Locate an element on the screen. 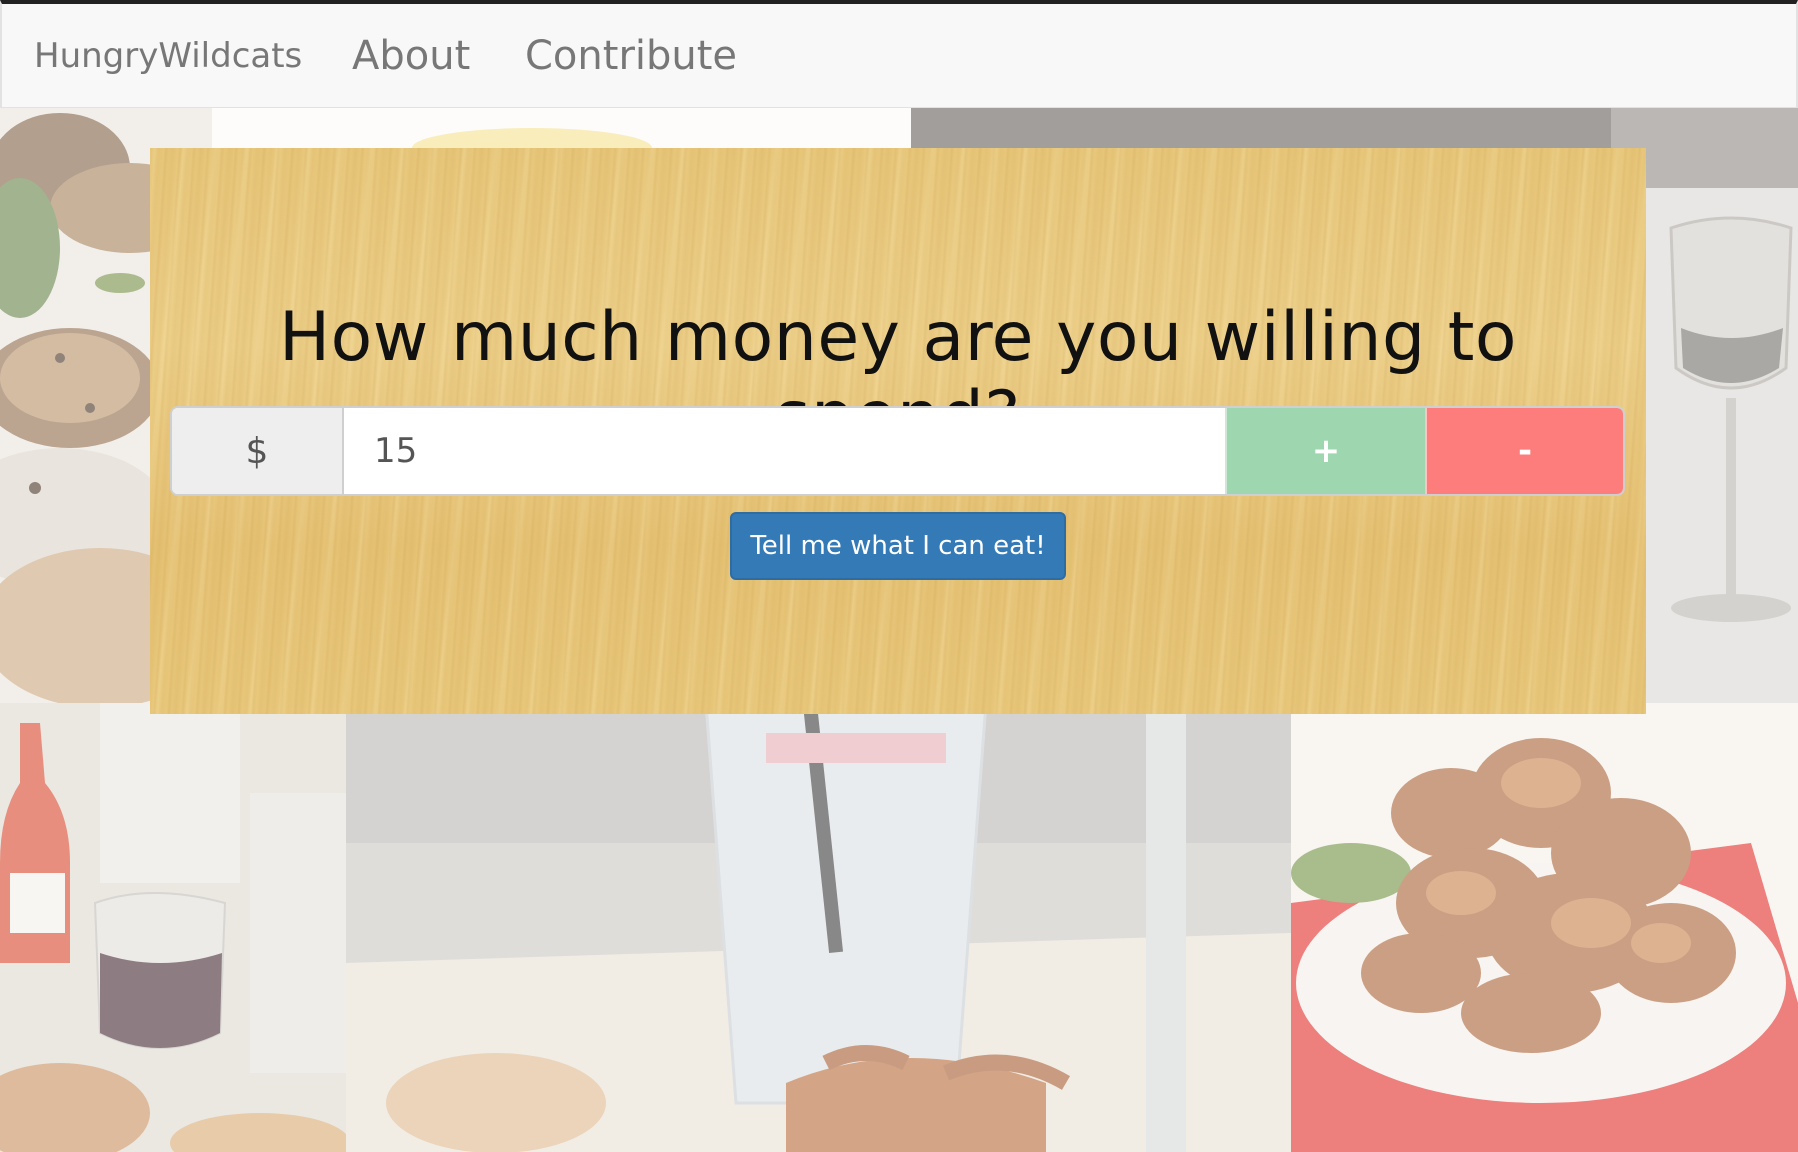 The image size is (1798, 1152). currency-addon: $ is located at coordinates (258, 451).